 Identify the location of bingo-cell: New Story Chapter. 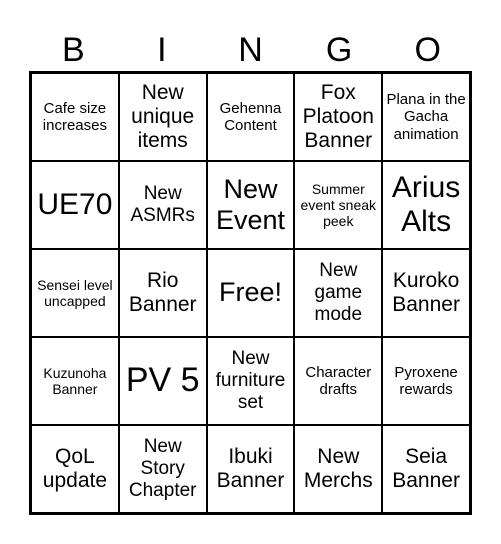
(162, 469).